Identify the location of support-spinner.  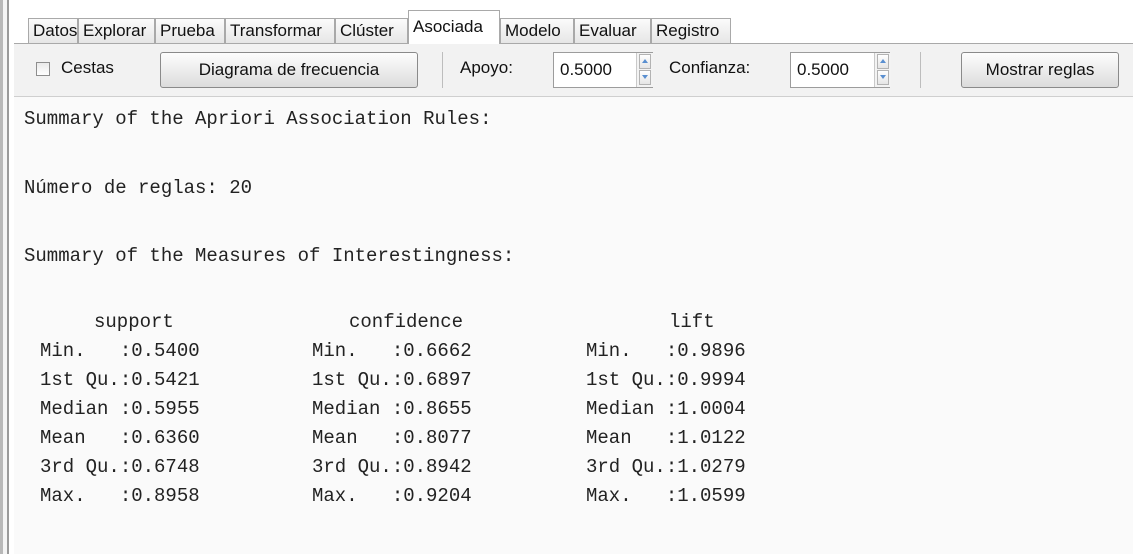
(644, 70).